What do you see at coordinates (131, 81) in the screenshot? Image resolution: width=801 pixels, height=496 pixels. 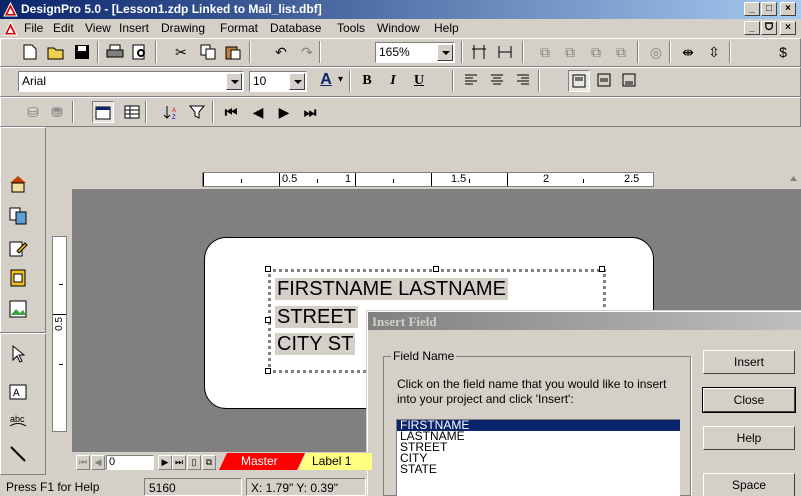 I see `font-select: Arial` at bounding box center [131, 81].